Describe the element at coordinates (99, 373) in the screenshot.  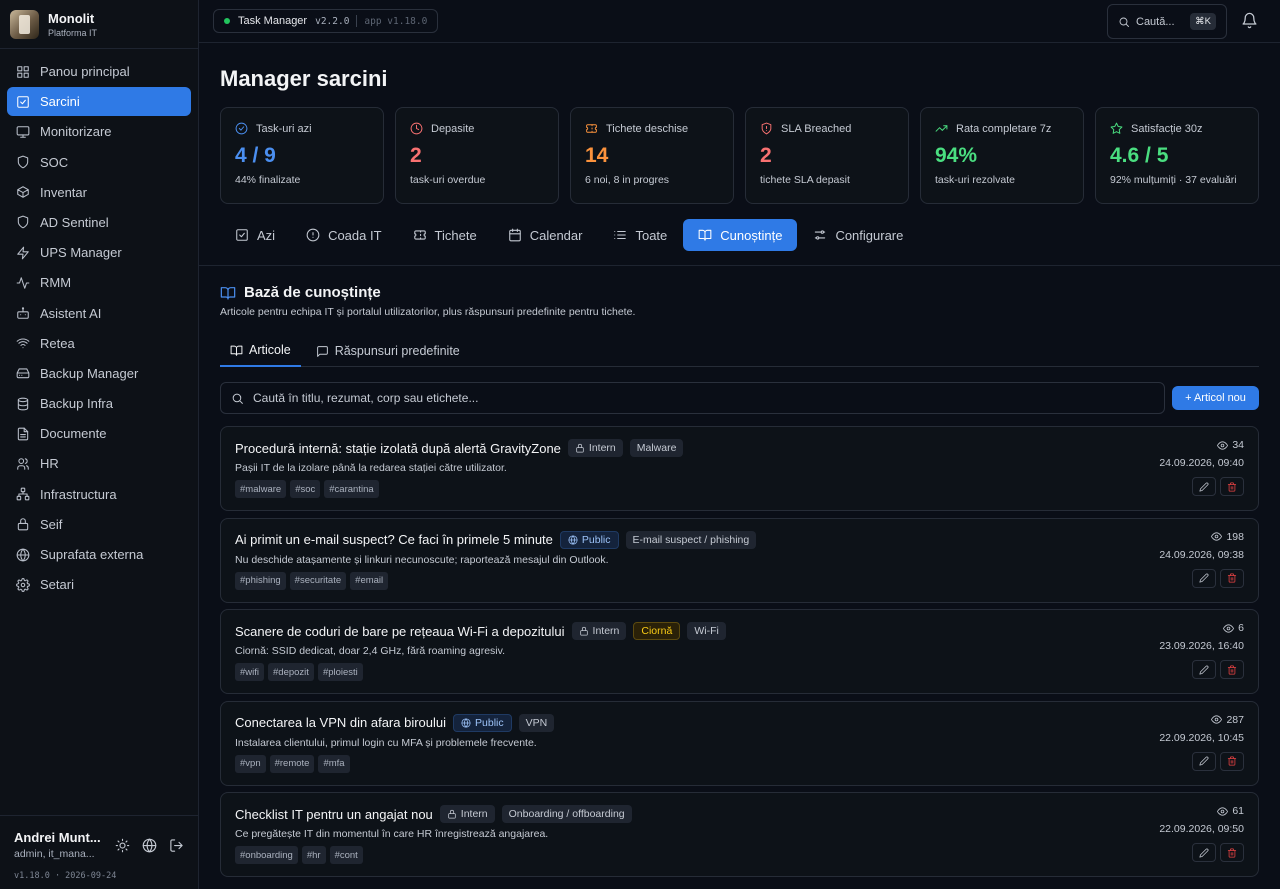
I see `sidebar-item-backup-manager: Backup Manager` at that location.